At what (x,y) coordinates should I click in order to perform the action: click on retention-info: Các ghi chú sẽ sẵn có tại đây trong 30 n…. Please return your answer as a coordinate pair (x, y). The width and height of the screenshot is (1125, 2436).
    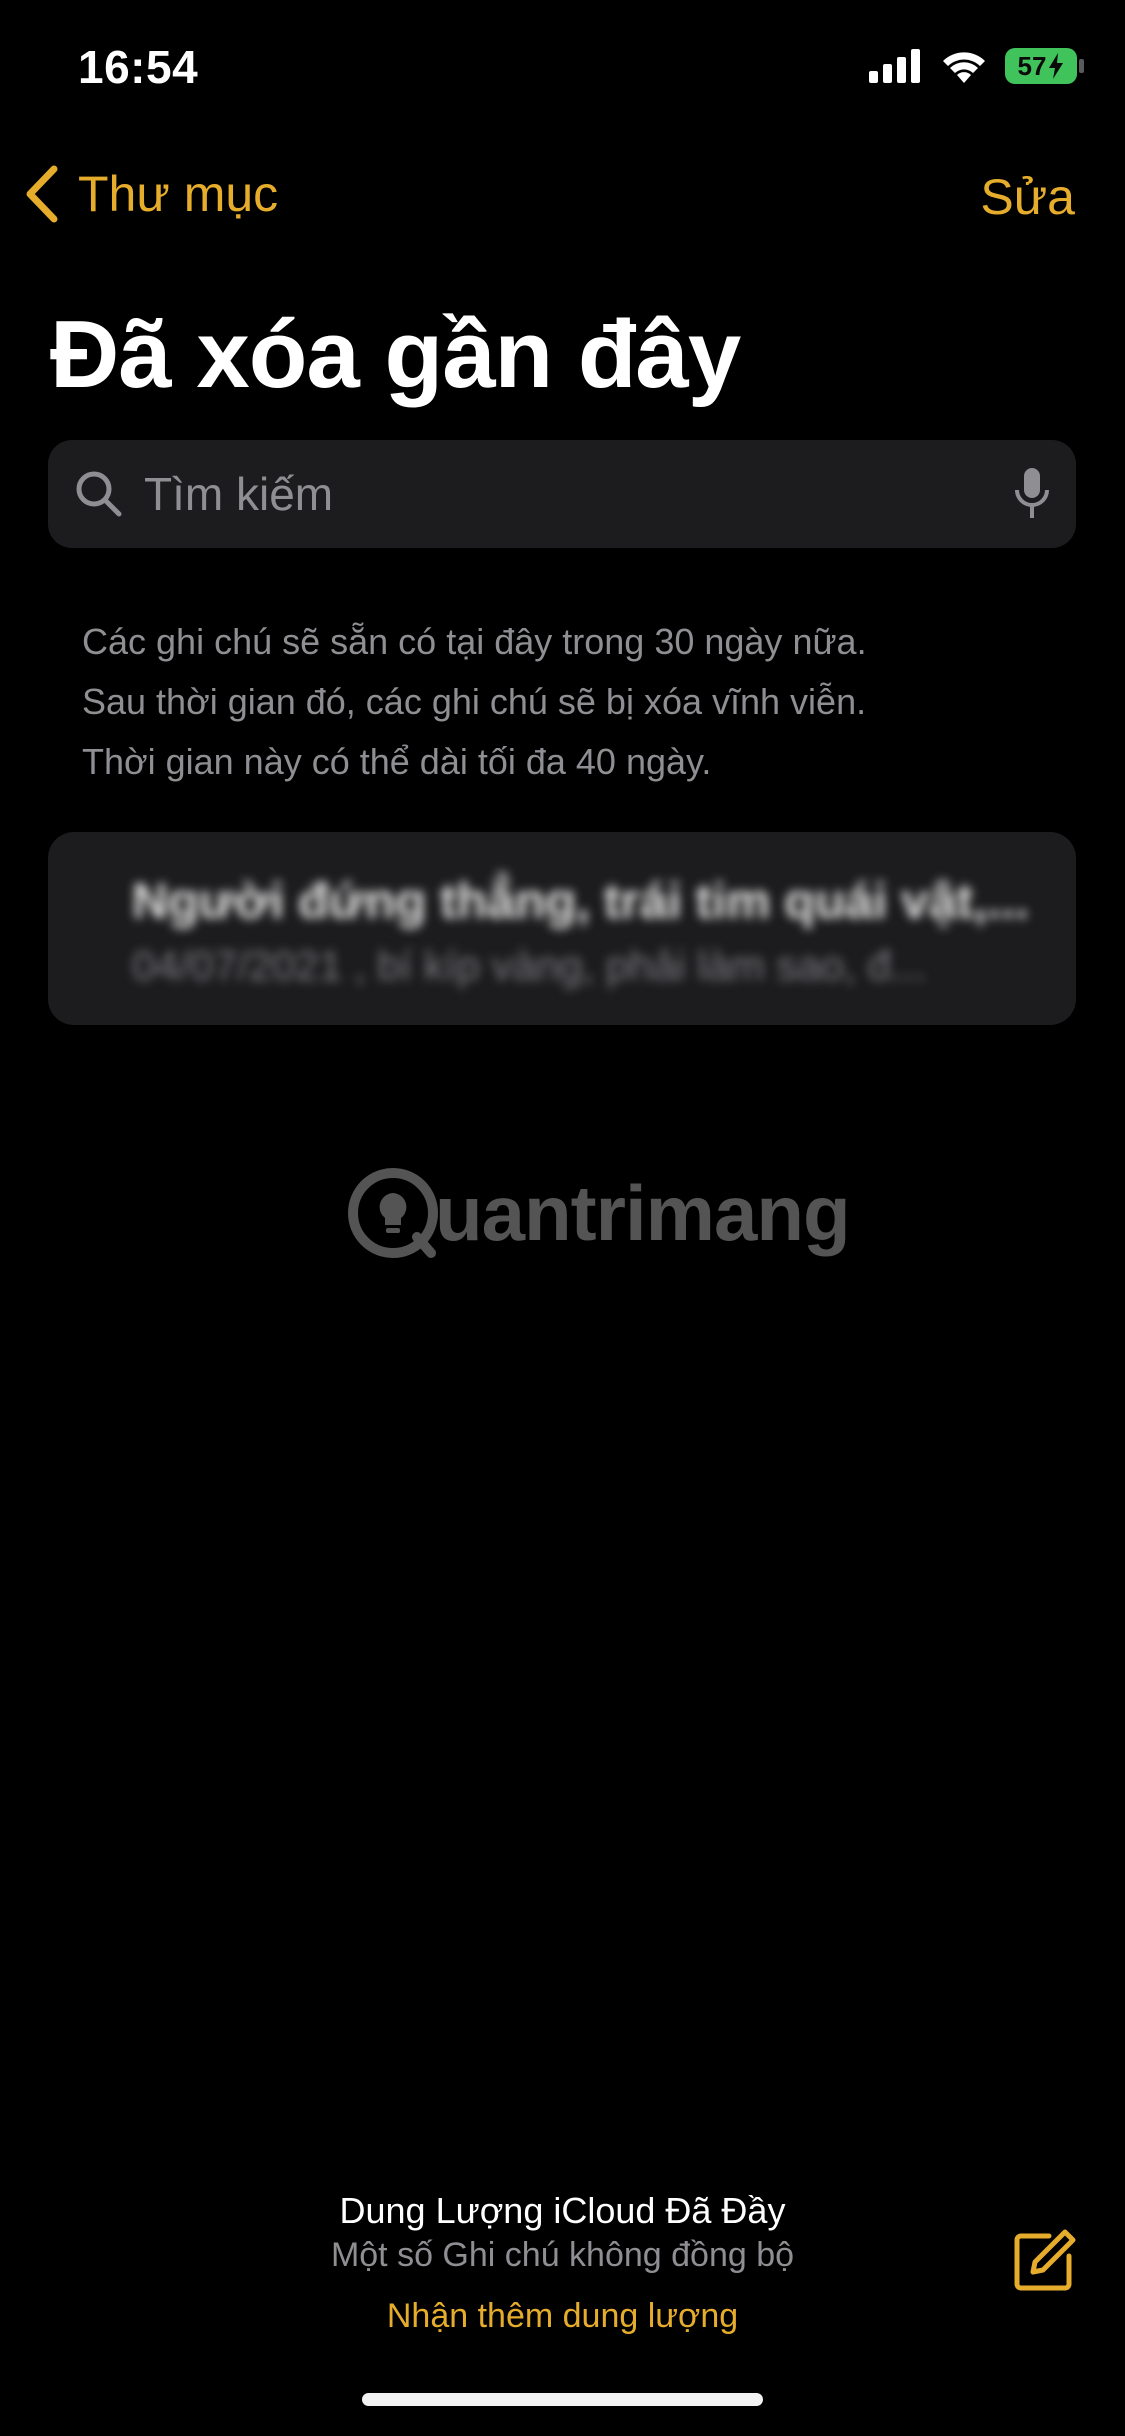
    Looking at the image, I should click on (572, 702).